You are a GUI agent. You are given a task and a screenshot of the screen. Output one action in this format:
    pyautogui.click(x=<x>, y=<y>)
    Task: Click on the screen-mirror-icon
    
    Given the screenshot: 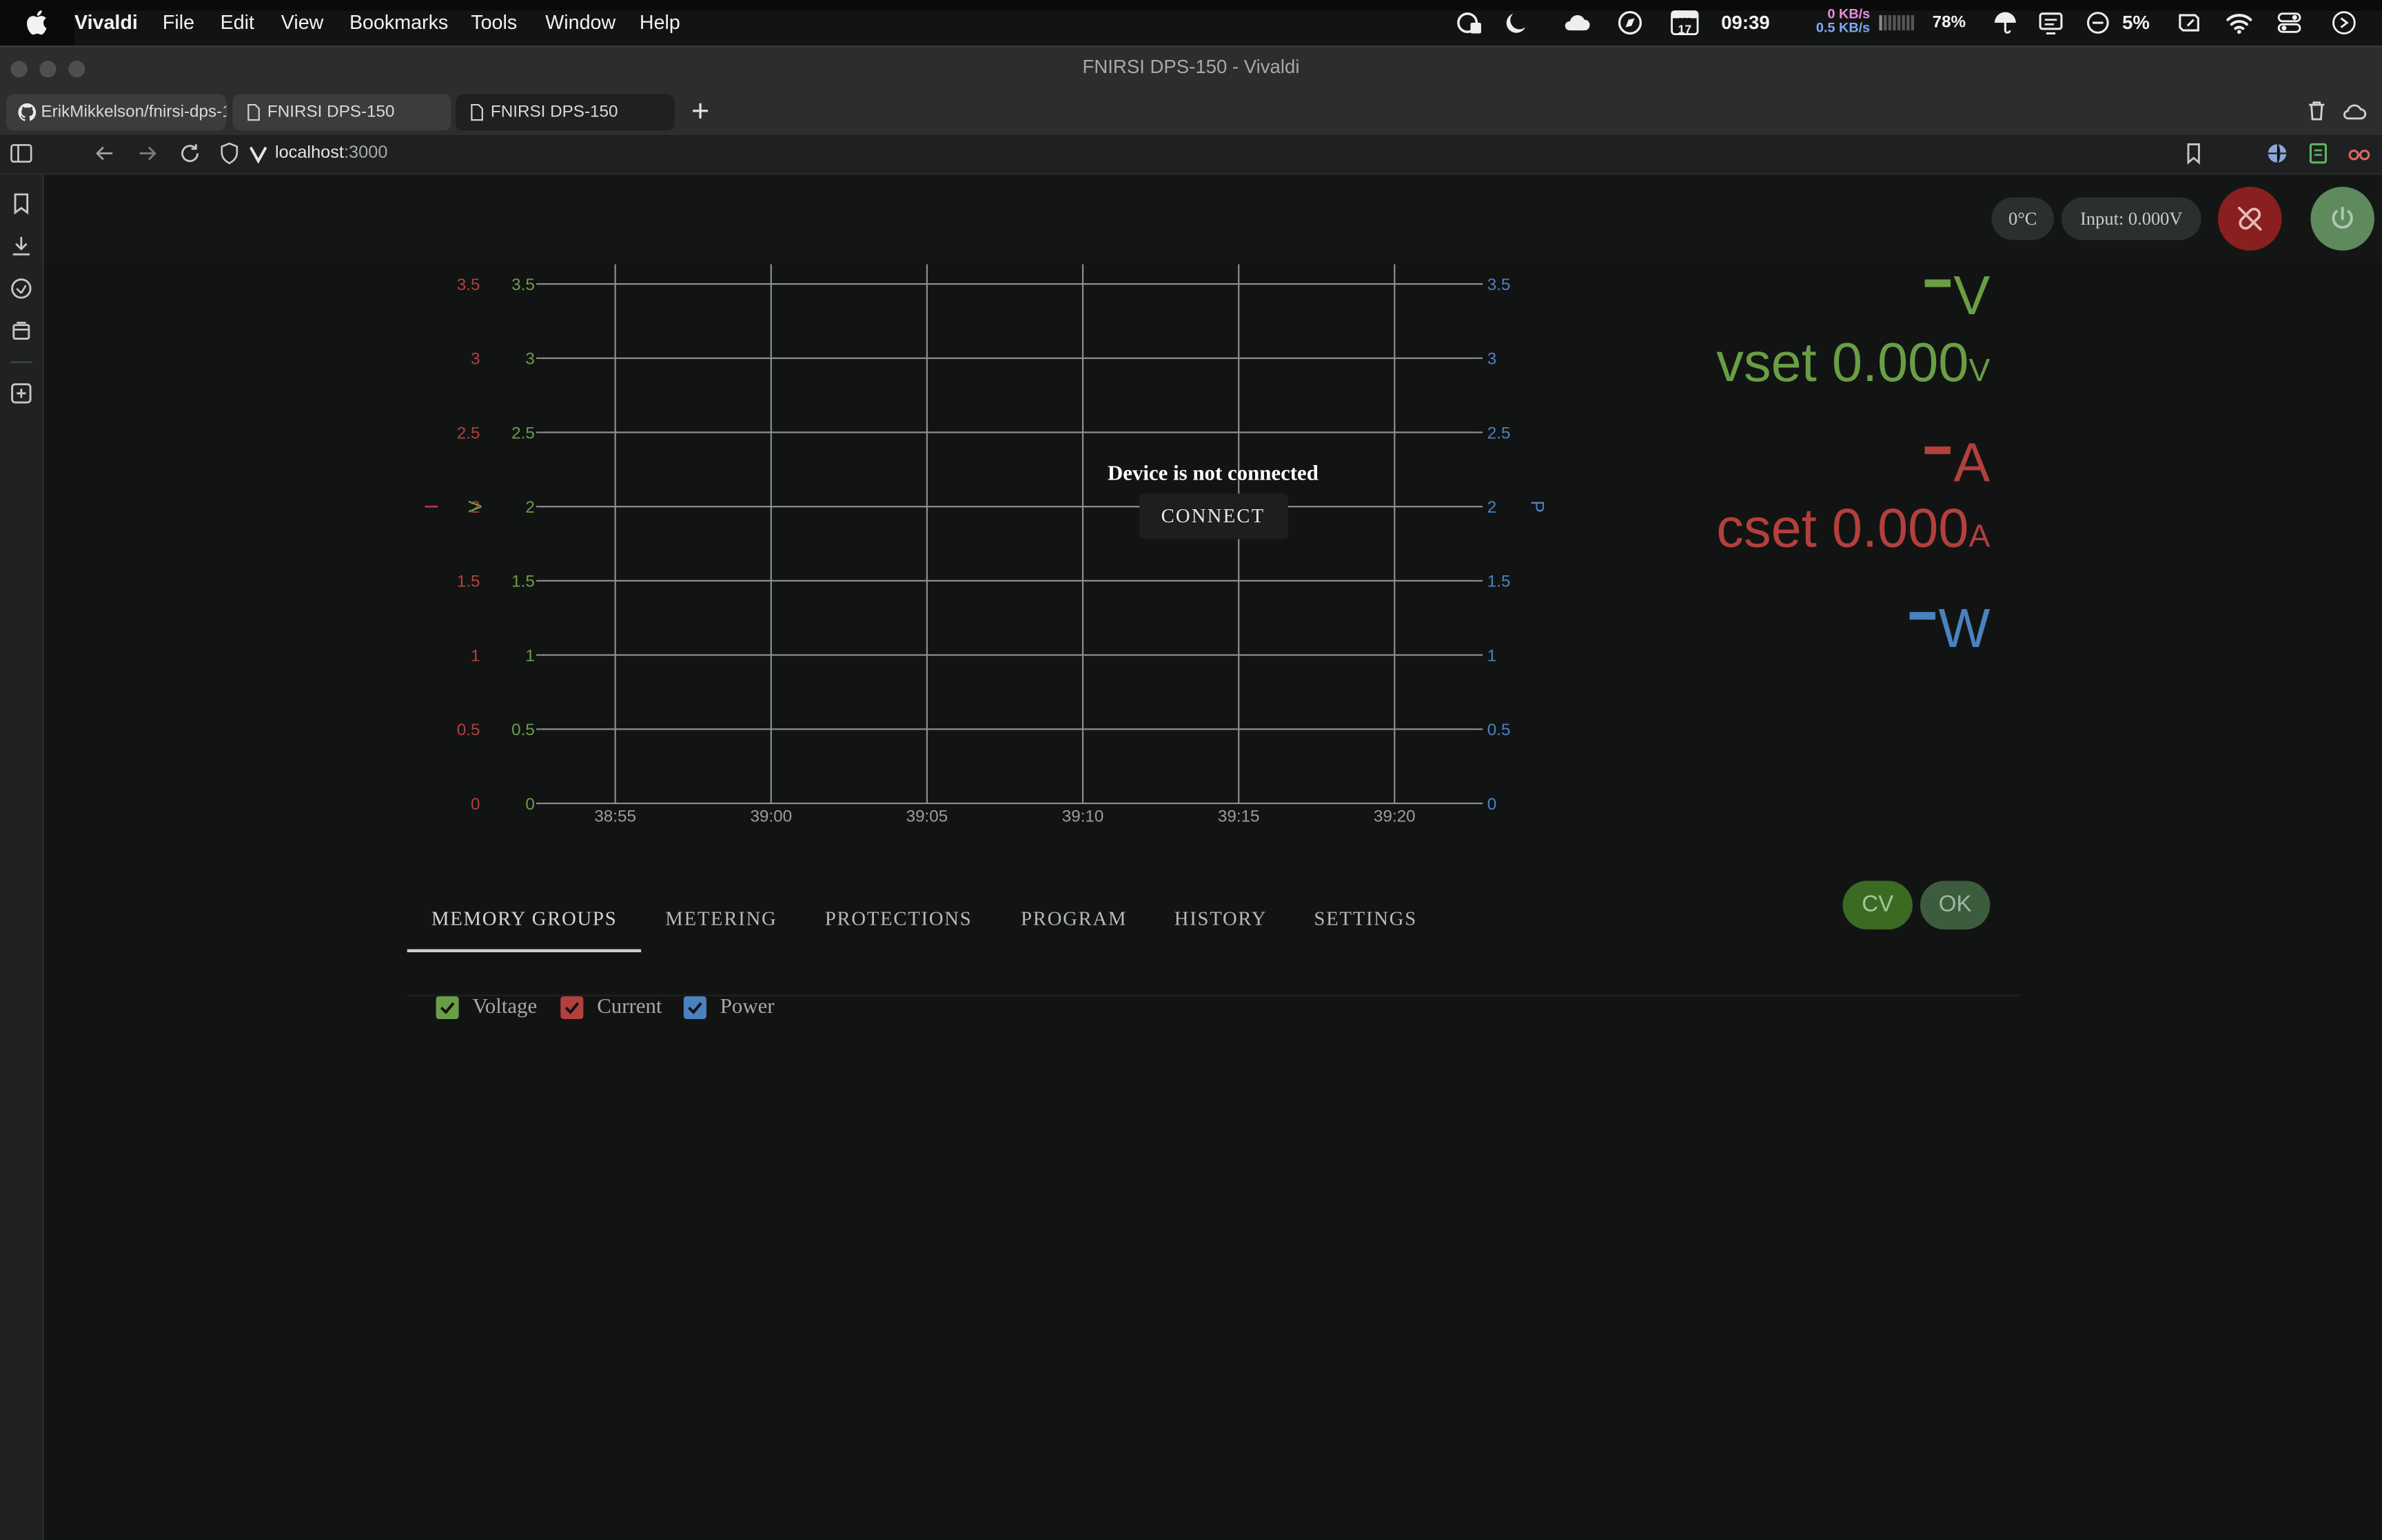 What is the action you would take?
    pyautogui.click(x=2189, y=23)
    